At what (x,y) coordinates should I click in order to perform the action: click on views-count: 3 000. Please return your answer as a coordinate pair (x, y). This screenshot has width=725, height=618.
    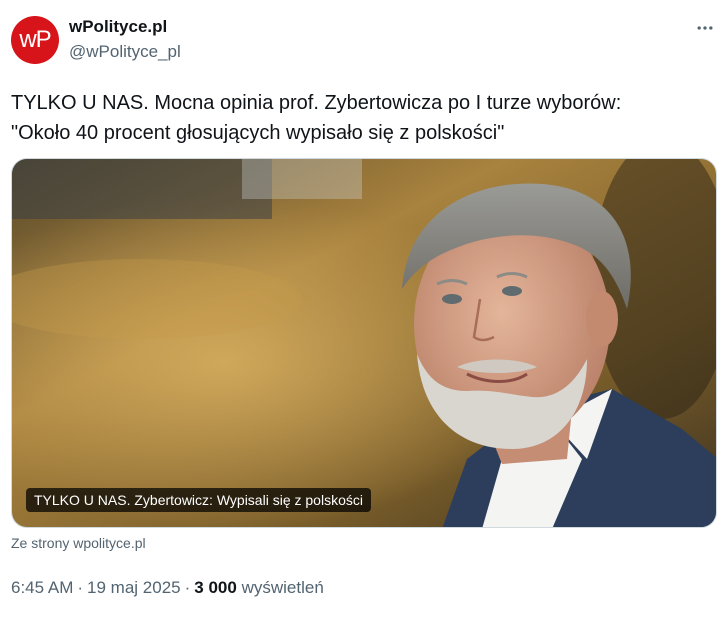
    Looking at the image, I should click on (215, 587).